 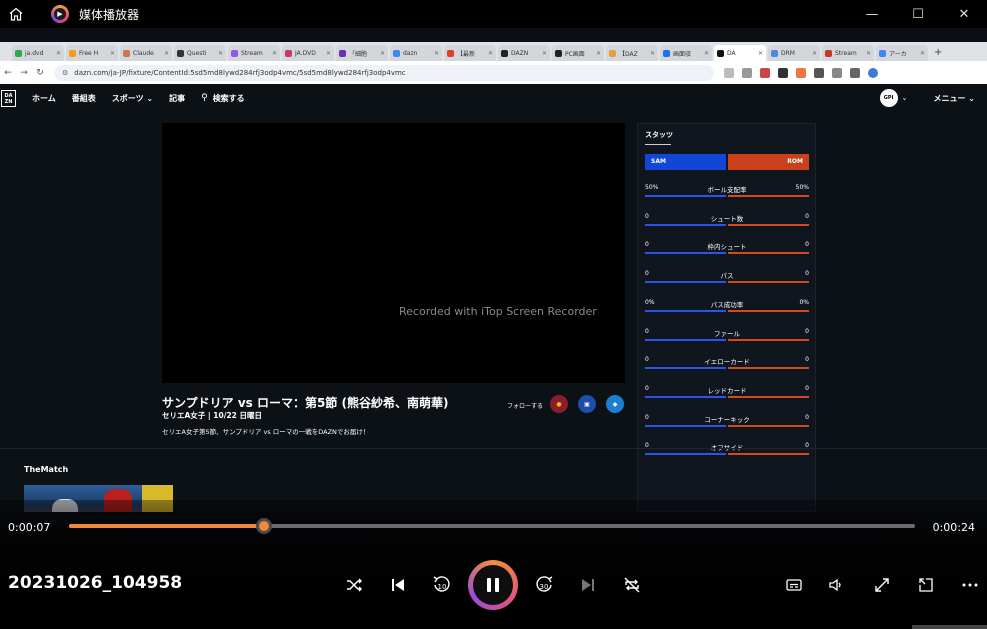 What do you see at coordinates (588, 585) in the screenshot?
I see `next-button` at bounding box center [588, 585].